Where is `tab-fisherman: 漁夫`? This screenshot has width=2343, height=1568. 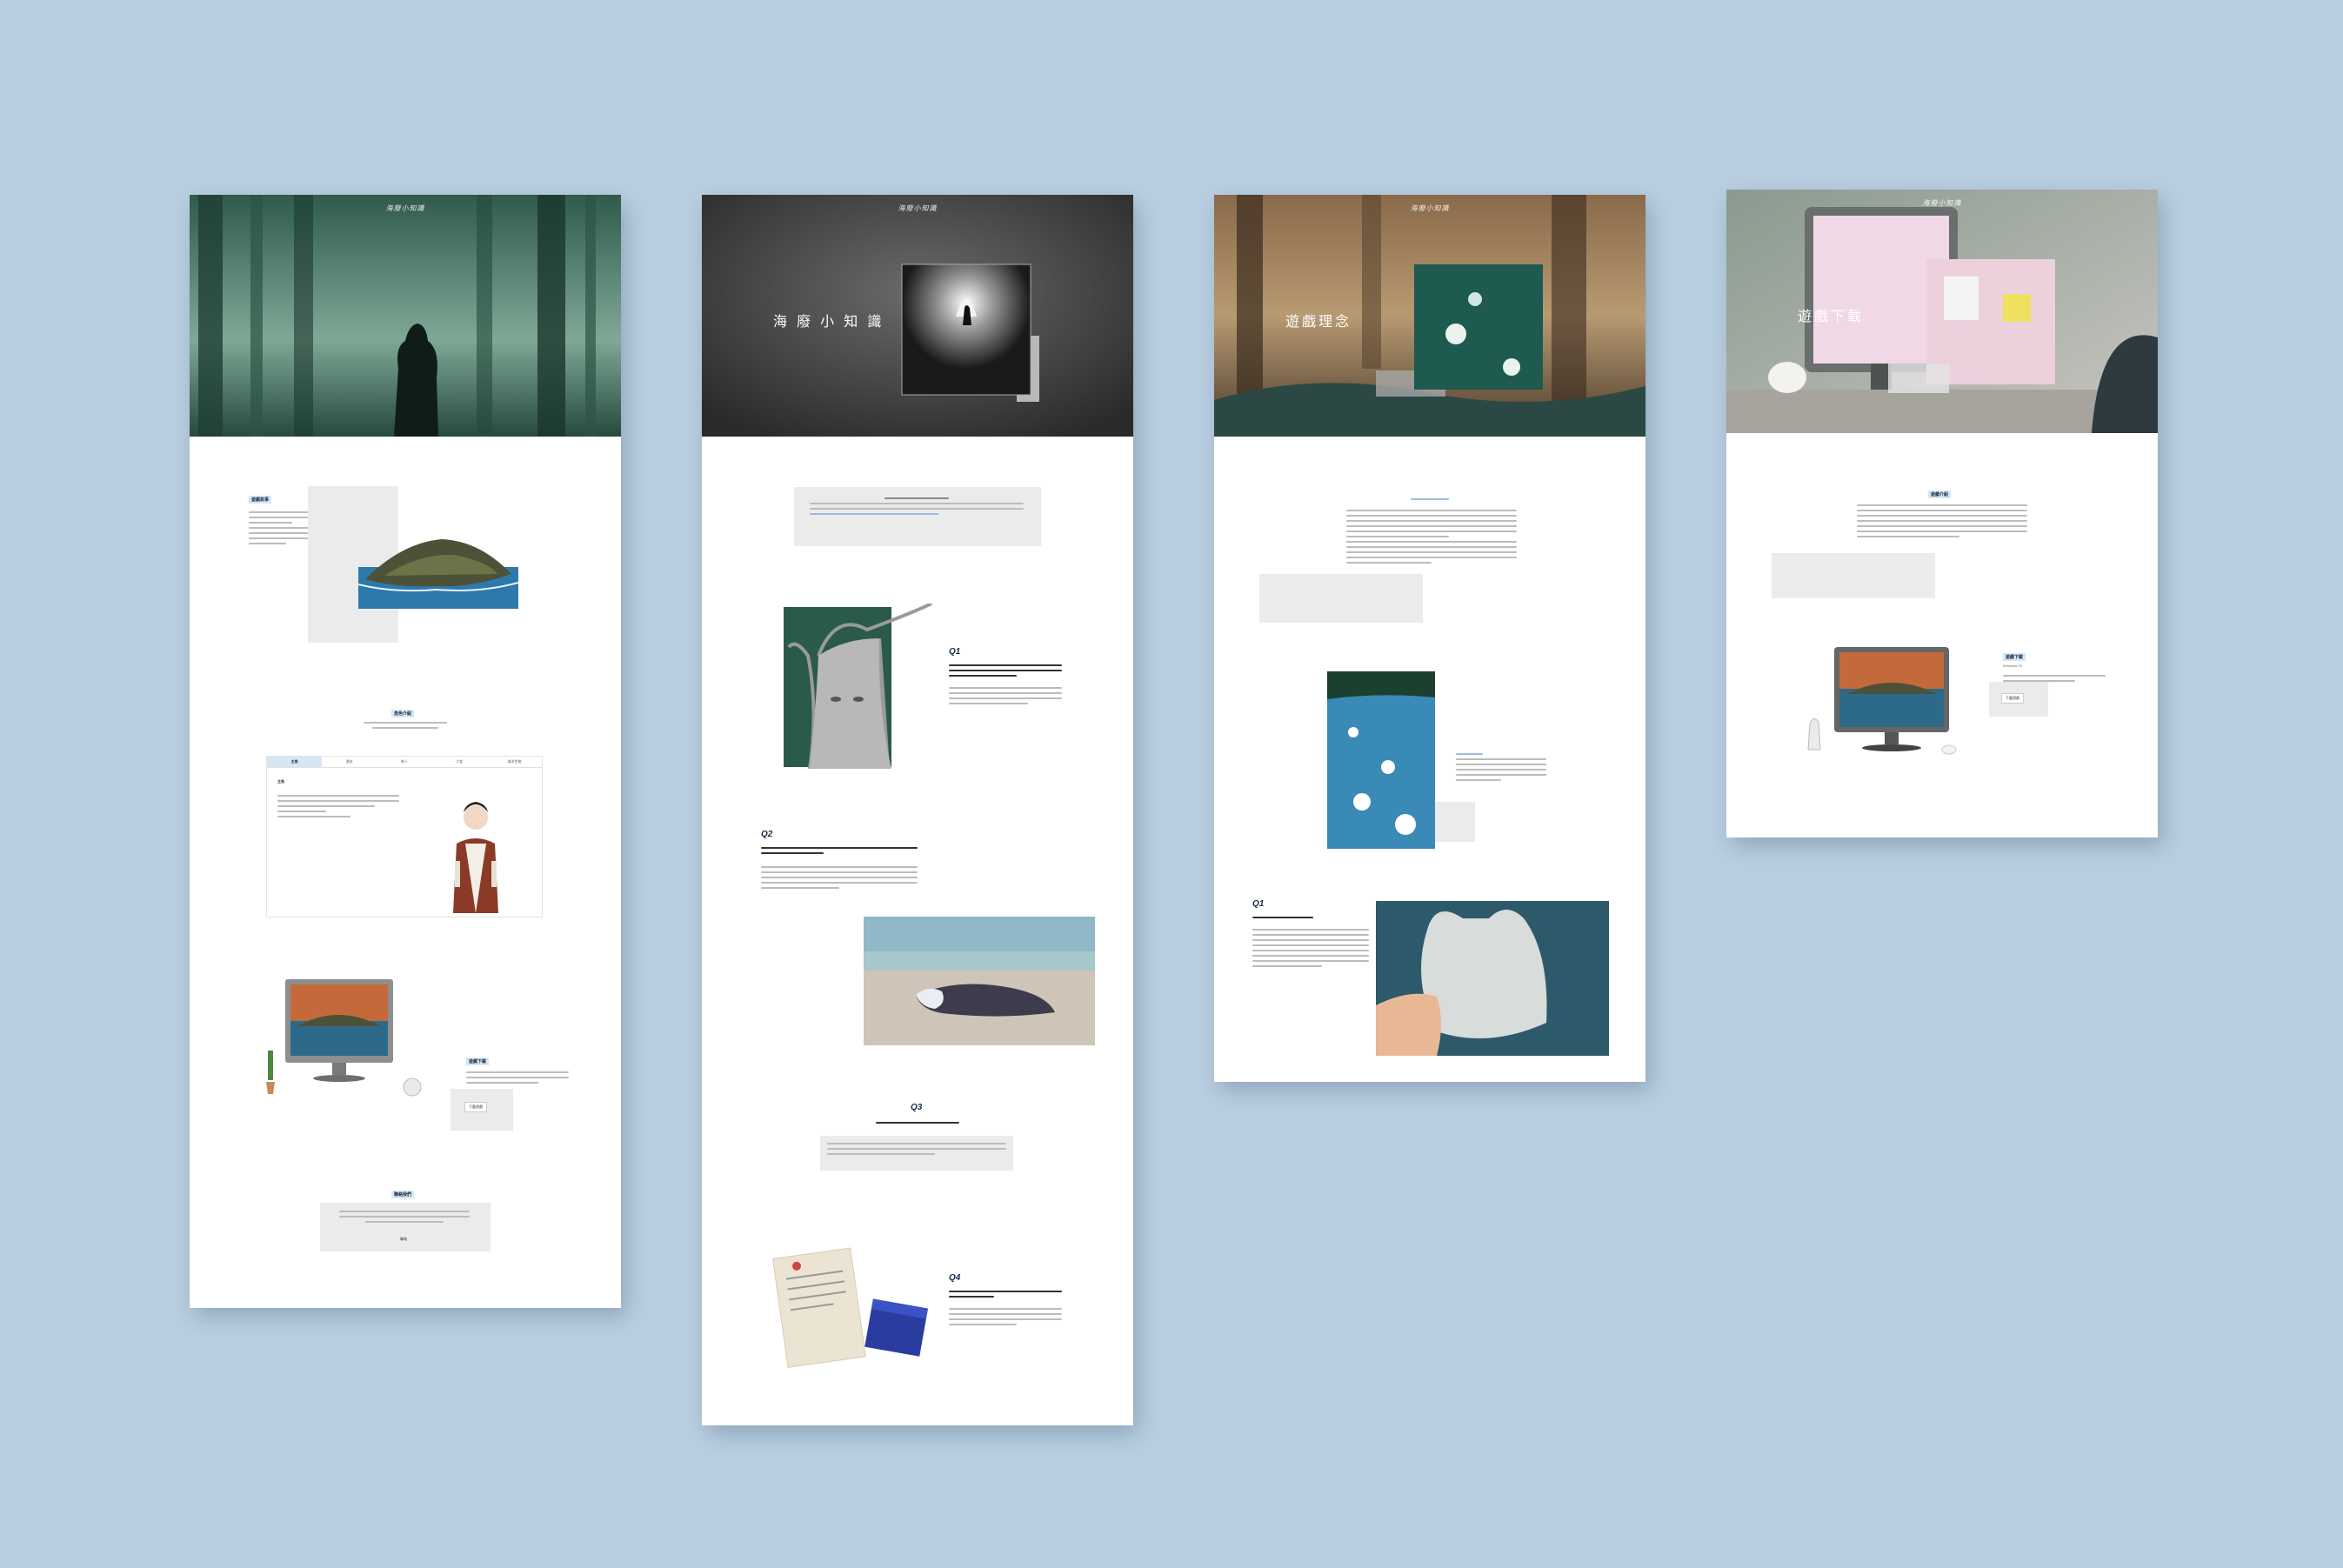 tab-fisherman: 漁夫 is located at coordinates (349, 762).